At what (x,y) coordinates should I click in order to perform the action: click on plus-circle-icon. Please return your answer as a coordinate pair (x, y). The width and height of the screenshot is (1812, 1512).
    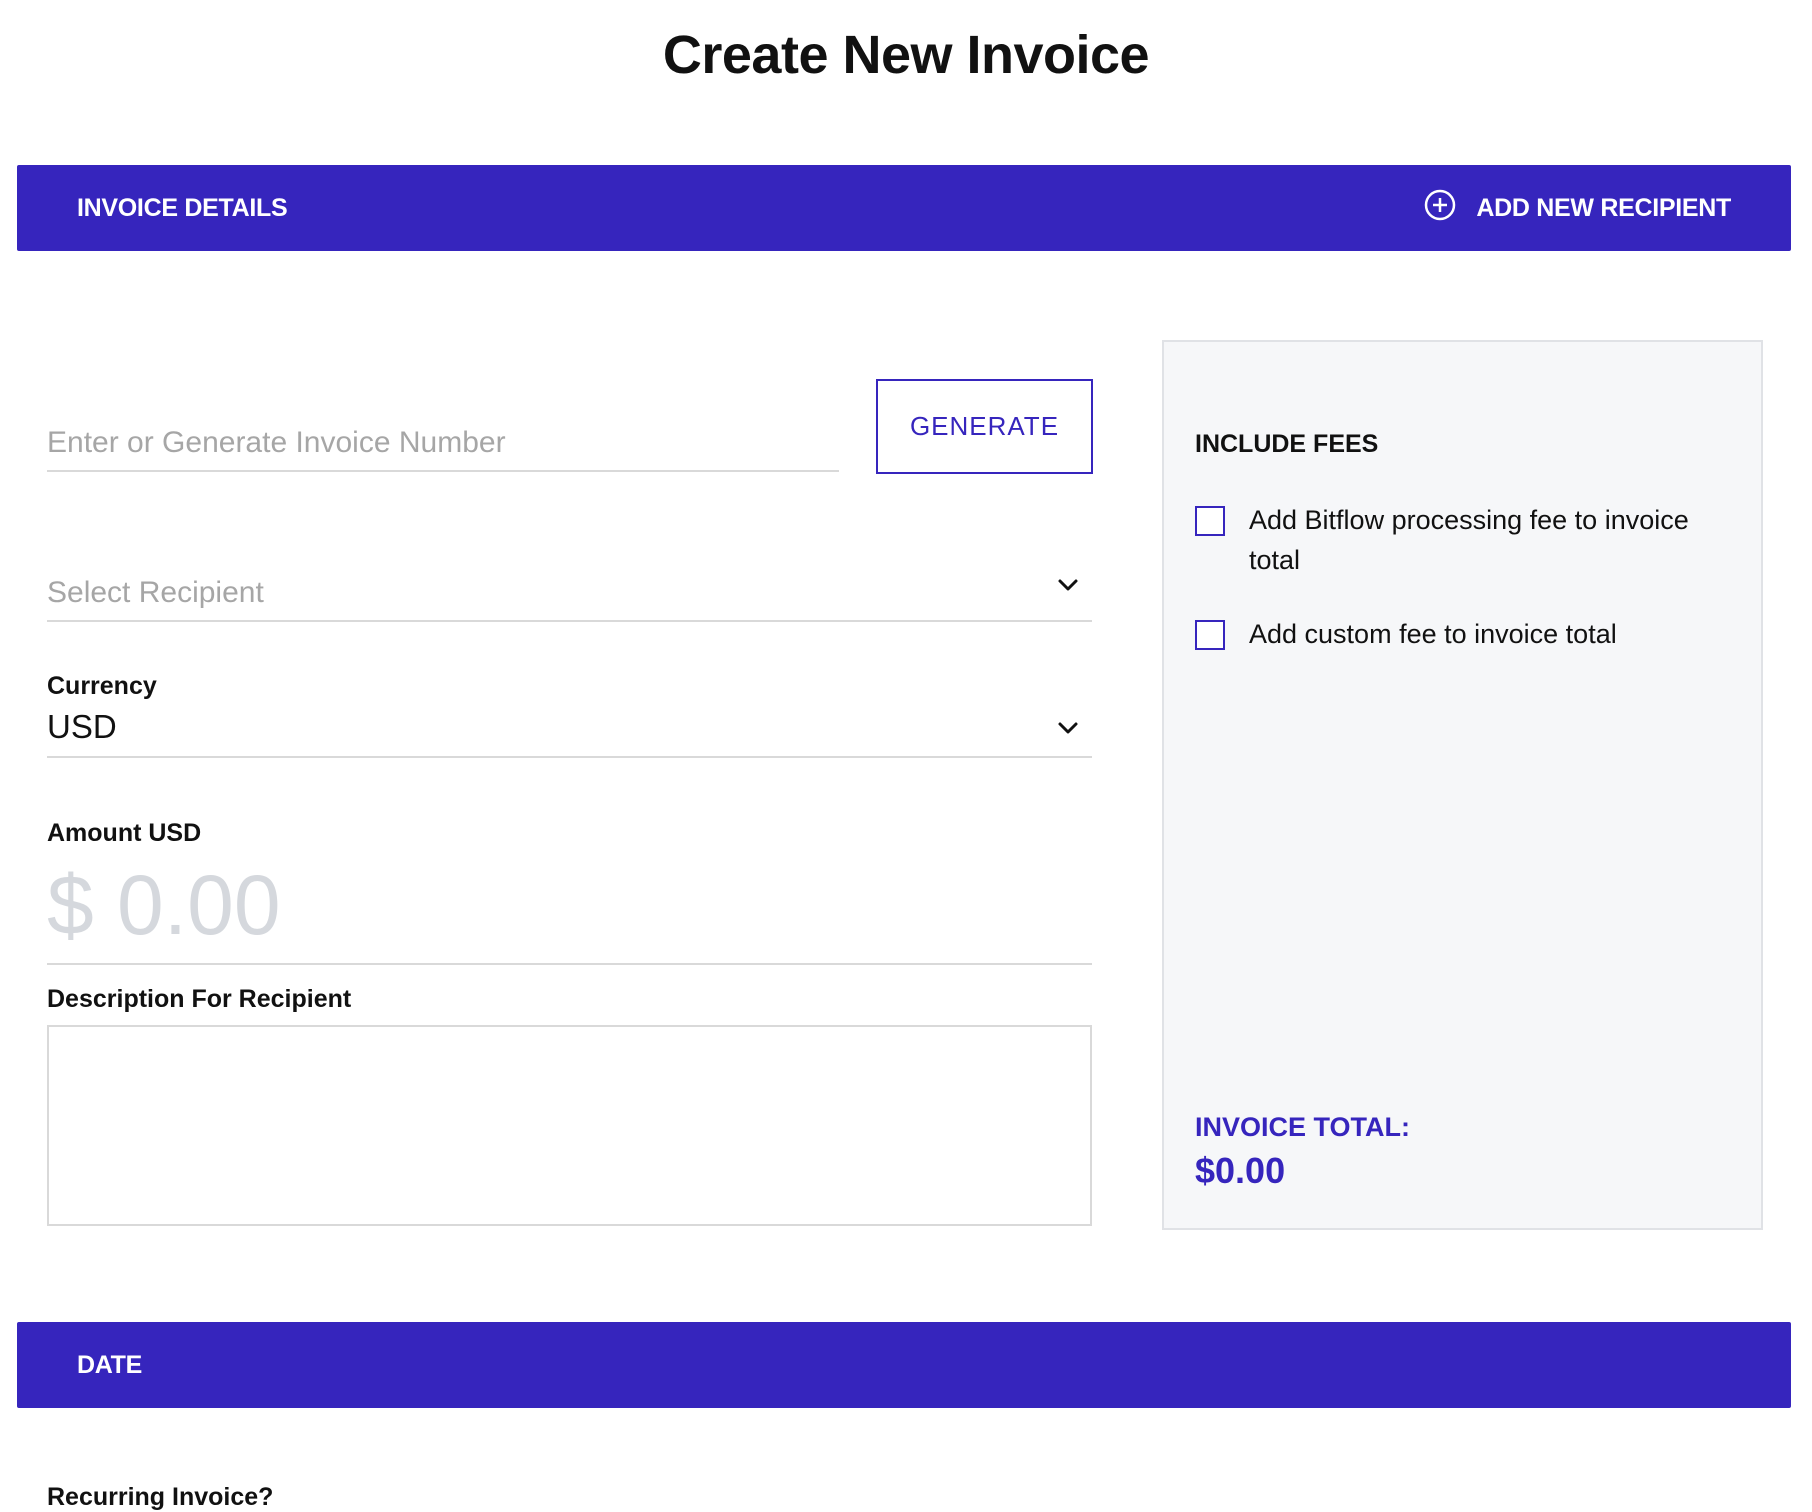
    Looking at the image, I should click on (1440, 208).